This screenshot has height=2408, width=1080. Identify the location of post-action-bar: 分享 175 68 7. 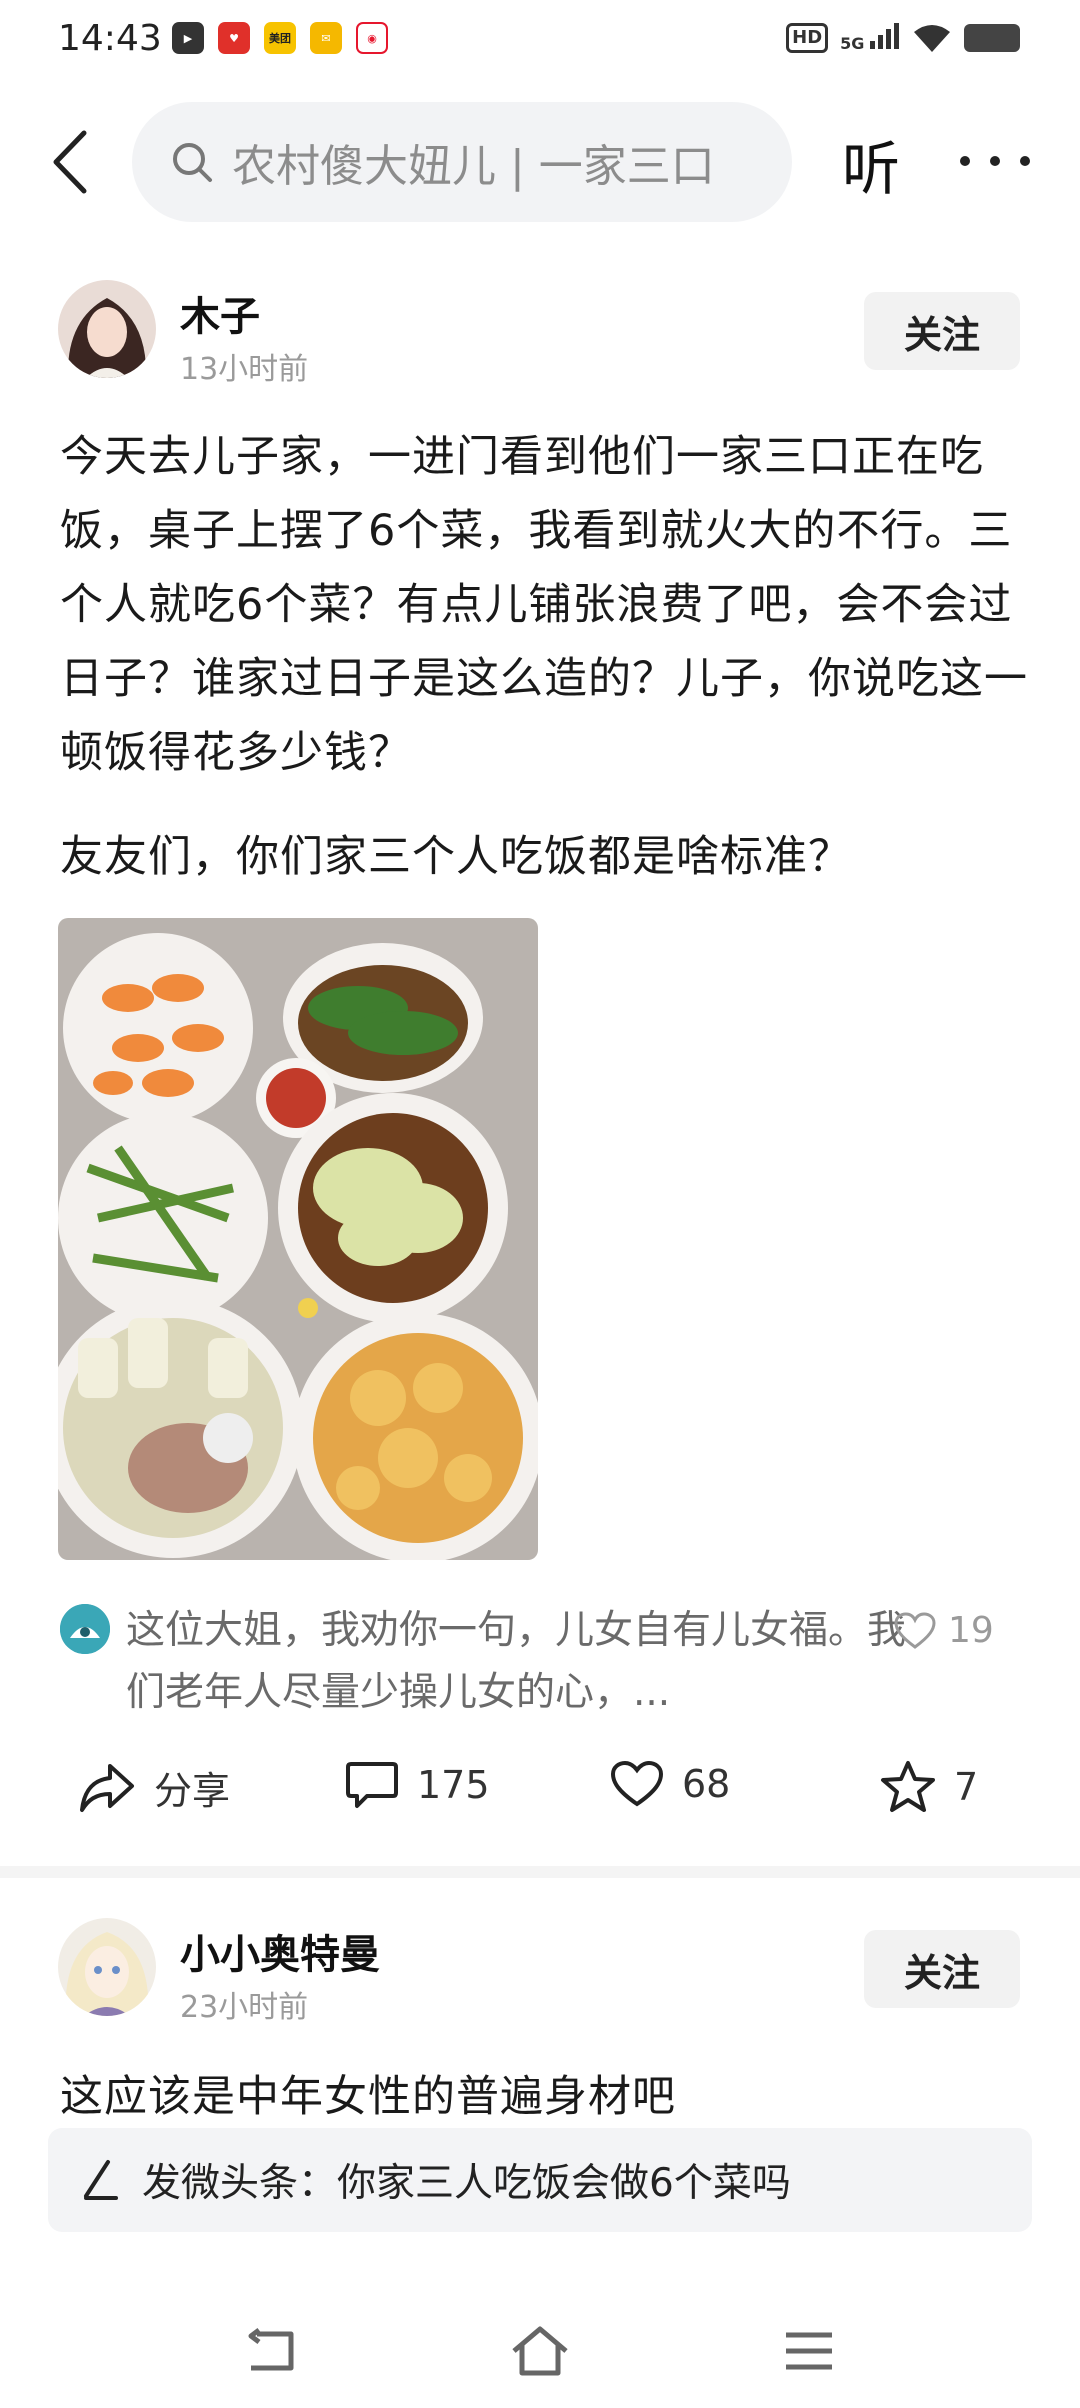
(540, 1790).